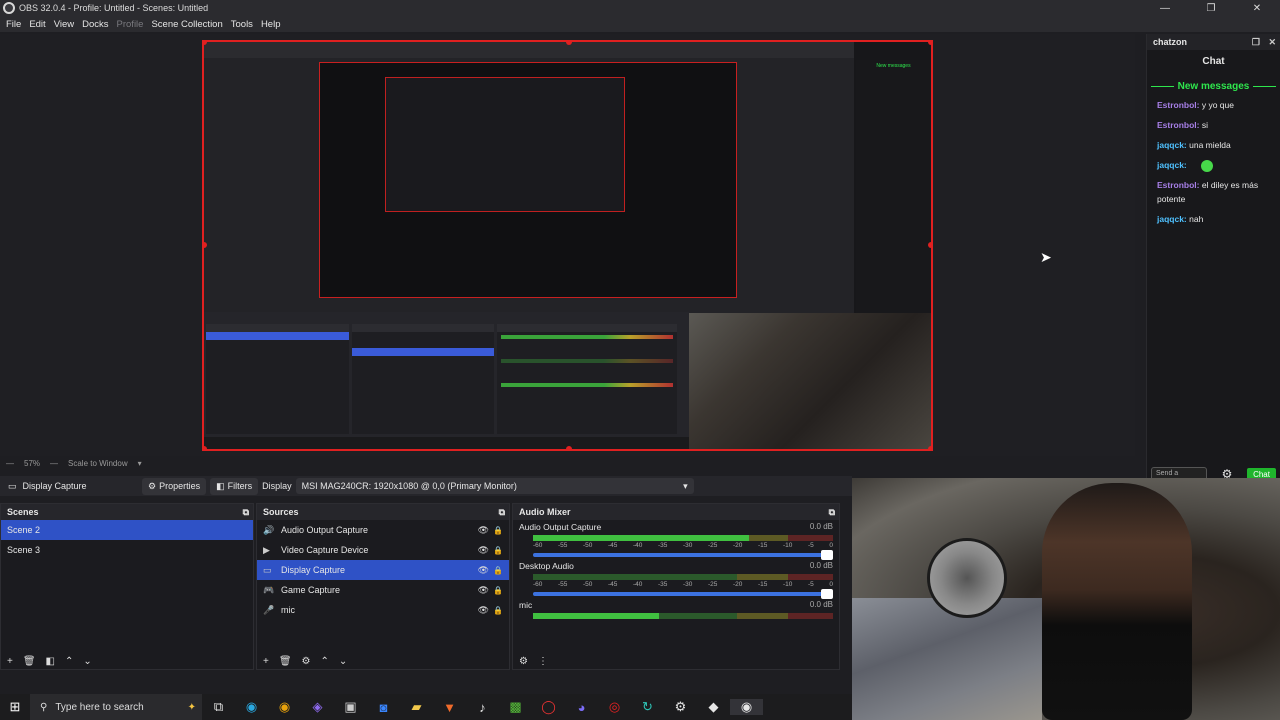  Describe the element at coordinates (127, 530) in the screenshot. I see `scene-item: Scene 2` at that location.